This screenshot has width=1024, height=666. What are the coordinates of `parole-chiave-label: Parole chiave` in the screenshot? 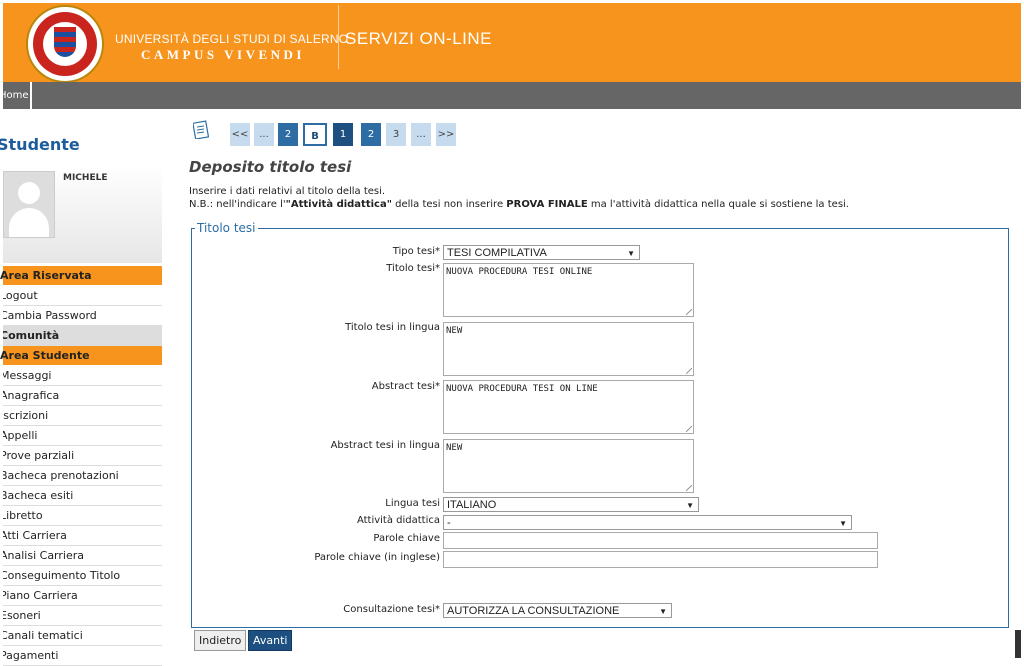 It's located at (406, 538).